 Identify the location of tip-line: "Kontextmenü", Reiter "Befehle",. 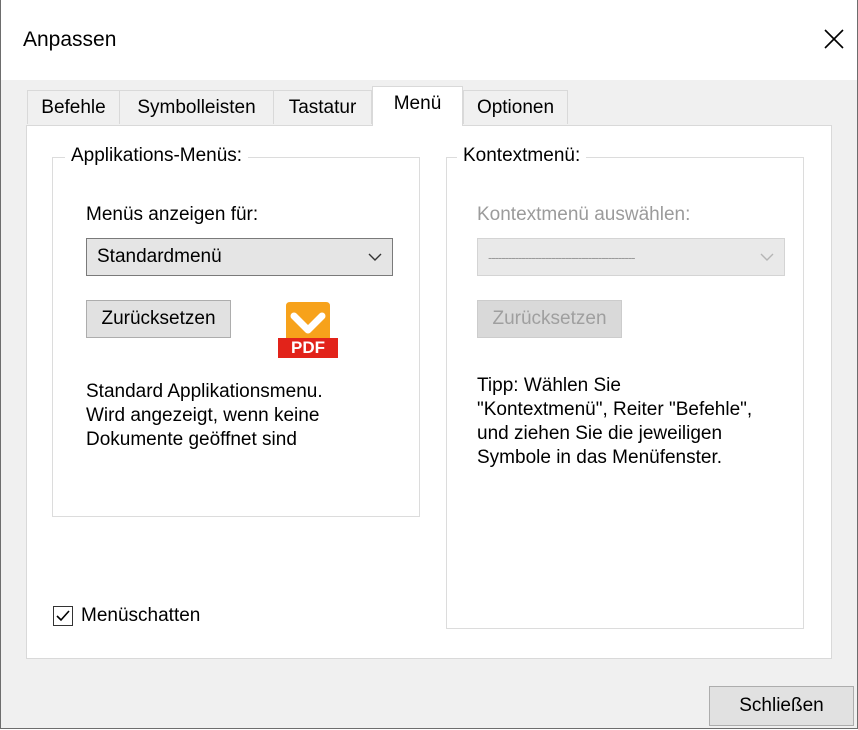
(615, 409).